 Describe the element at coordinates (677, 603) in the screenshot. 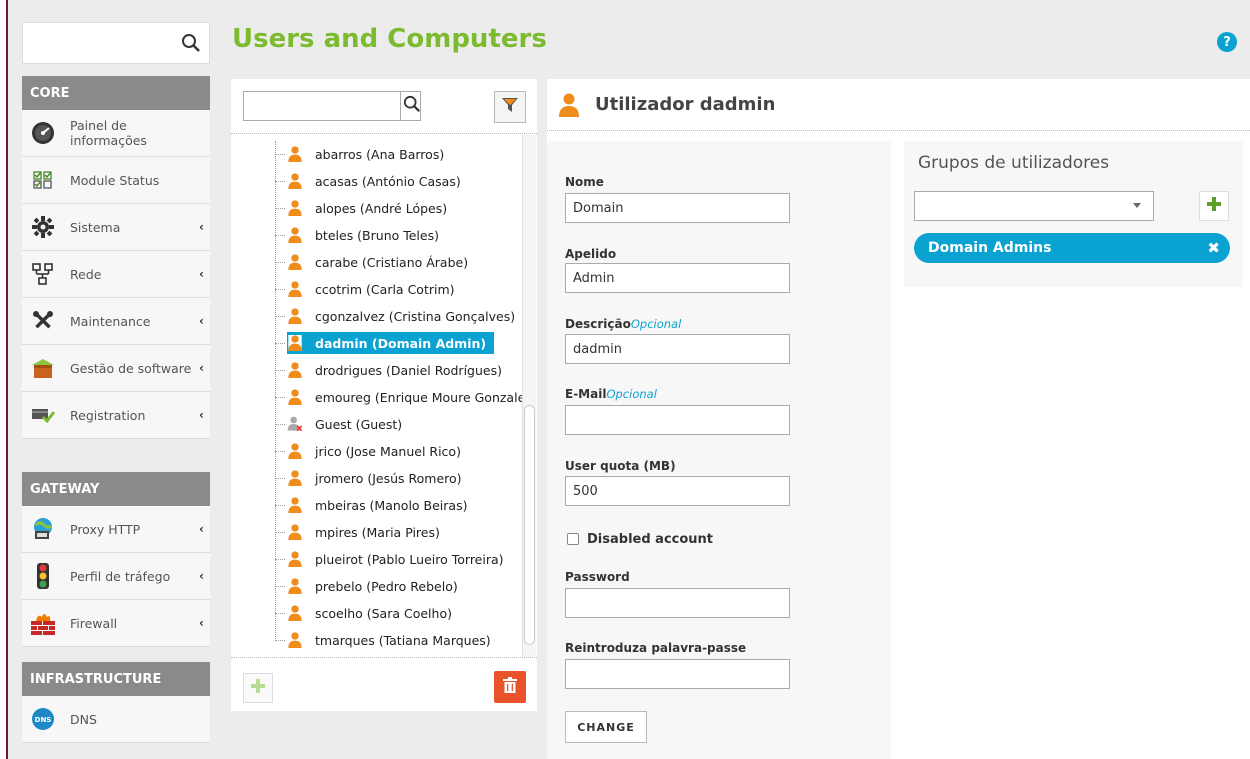

I see `password-field` at that location.